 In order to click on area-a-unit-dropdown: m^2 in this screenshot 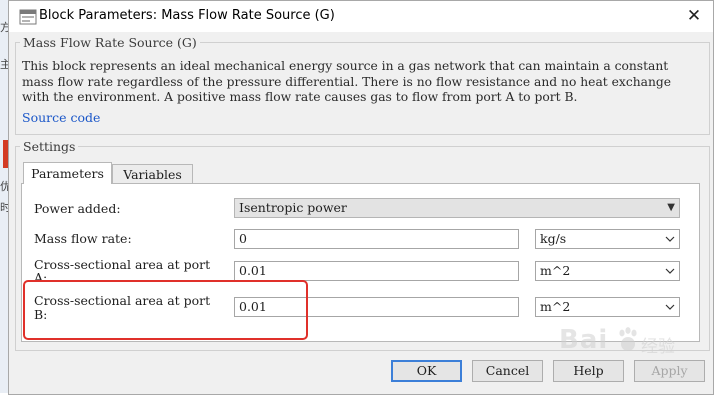, I will do `click(607, 271)`.